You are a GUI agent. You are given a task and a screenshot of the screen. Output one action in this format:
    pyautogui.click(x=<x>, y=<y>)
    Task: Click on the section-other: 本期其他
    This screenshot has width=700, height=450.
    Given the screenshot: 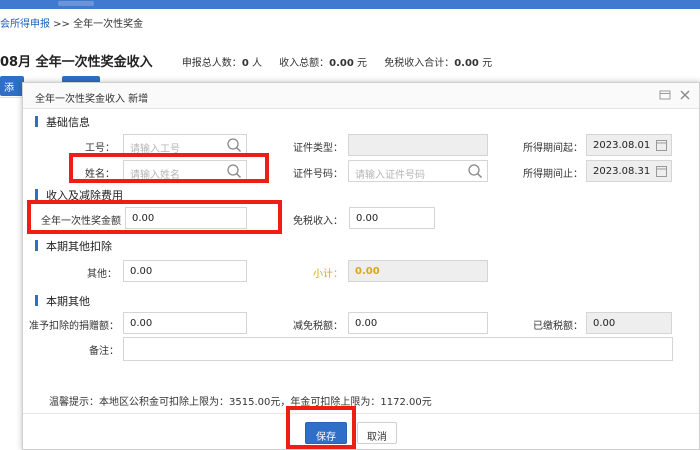 What is the action you would take?
    pyautogui.click(x=62, y=301)
    